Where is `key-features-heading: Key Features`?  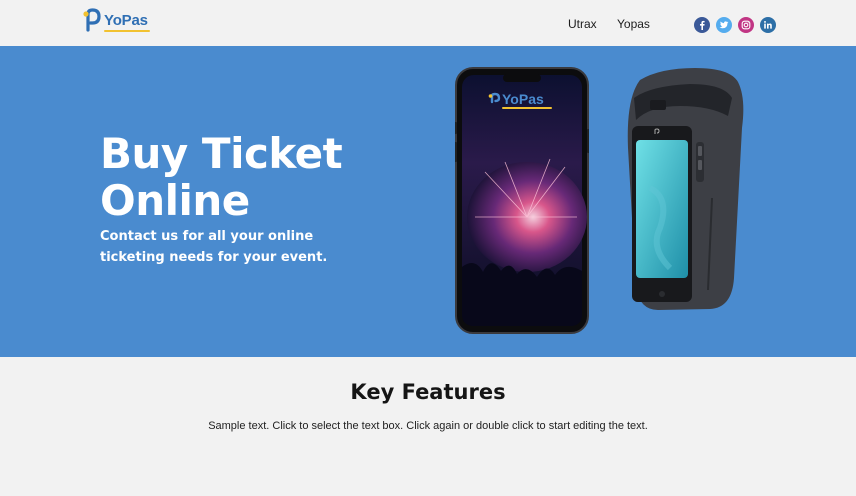 key-features-heading: Key Features is located at coordinates (428, 392).